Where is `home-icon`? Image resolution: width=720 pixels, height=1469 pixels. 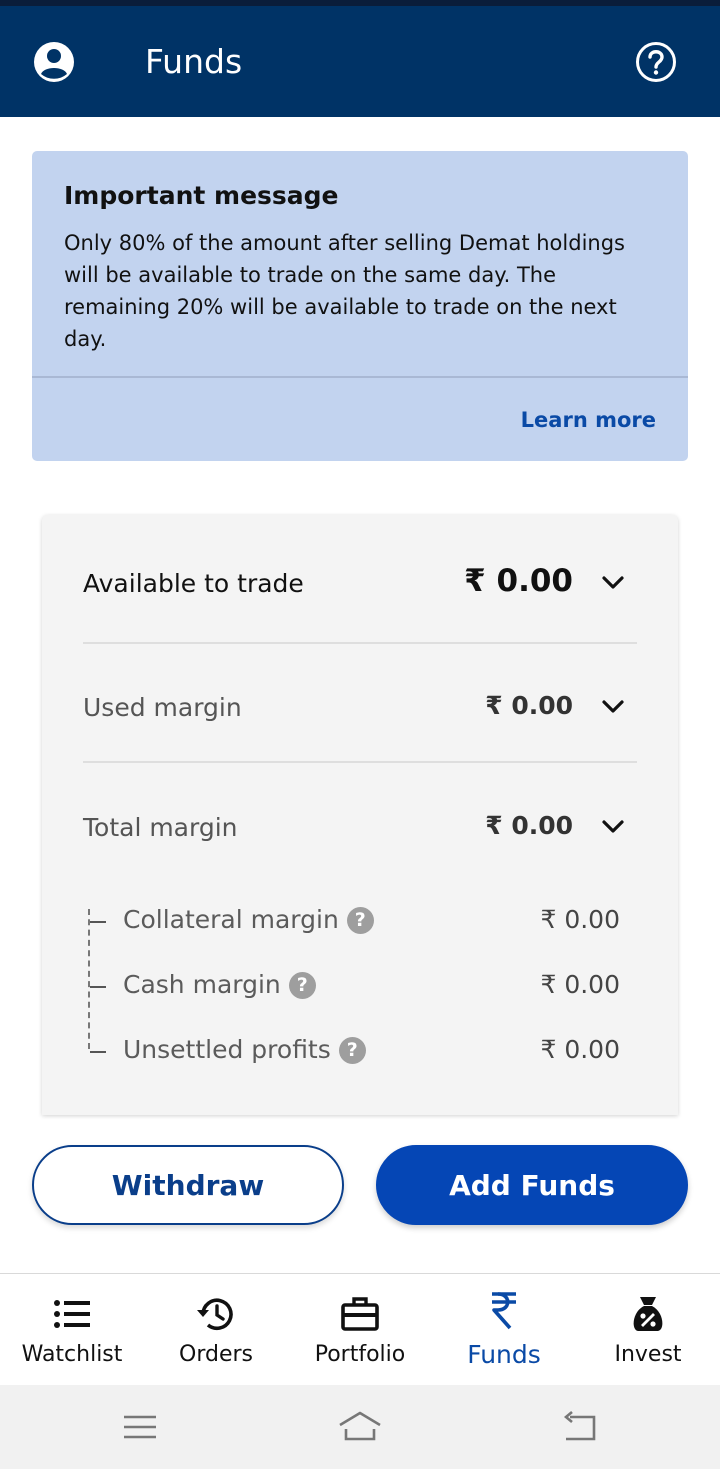 home-icon is located at coordinates (360, 1427).